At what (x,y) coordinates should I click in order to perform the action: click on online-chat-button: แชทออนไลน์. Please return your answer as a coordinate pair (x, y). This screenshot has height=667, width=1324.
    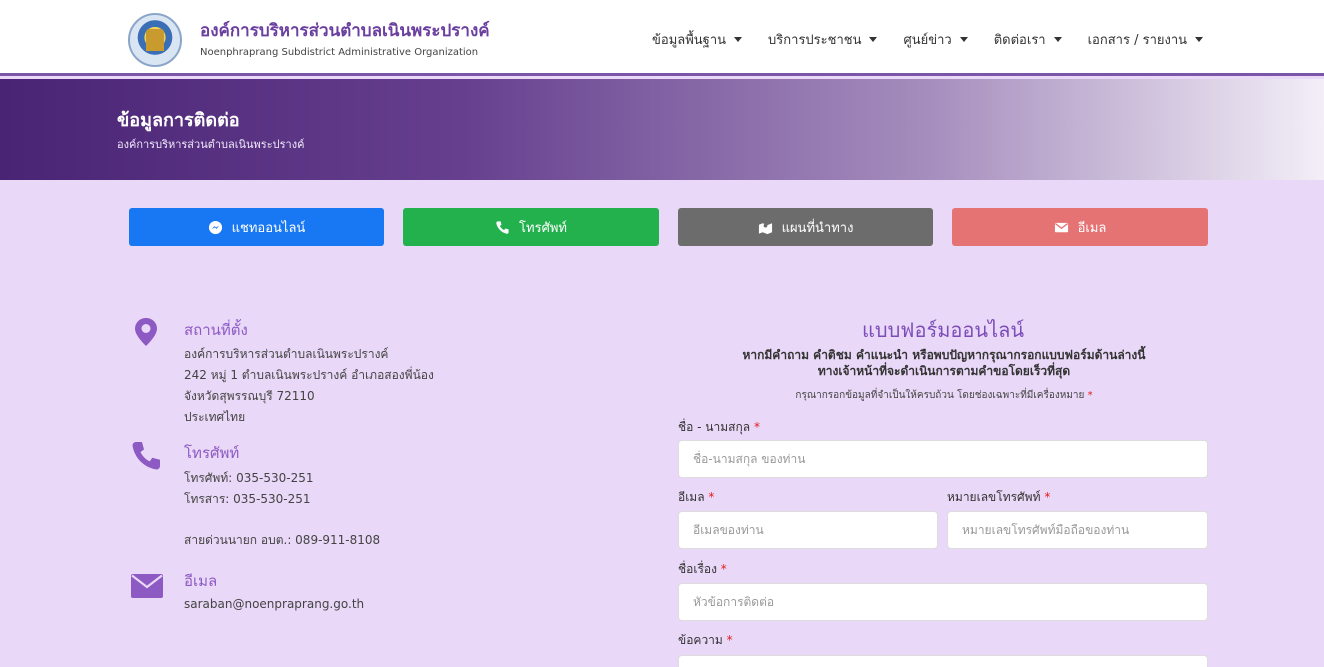
    Looking at the image, I should click on (256, 227).